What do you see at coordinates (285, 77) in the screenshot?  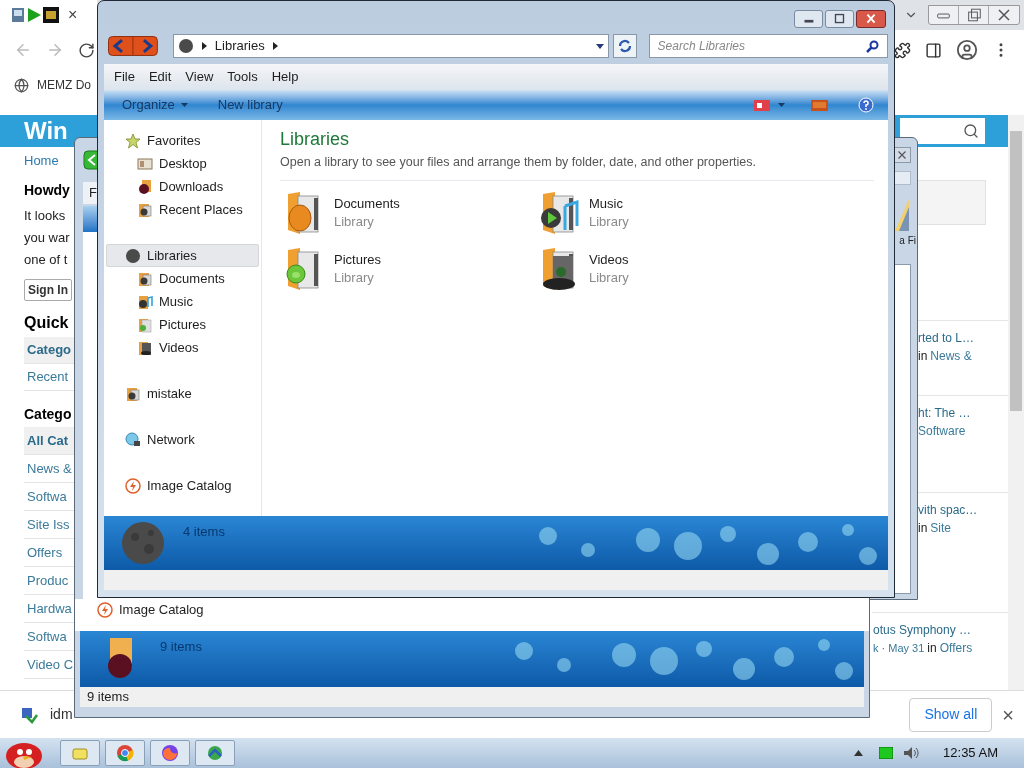 I see `menu-item: Help` at bounding box center [285, 77].